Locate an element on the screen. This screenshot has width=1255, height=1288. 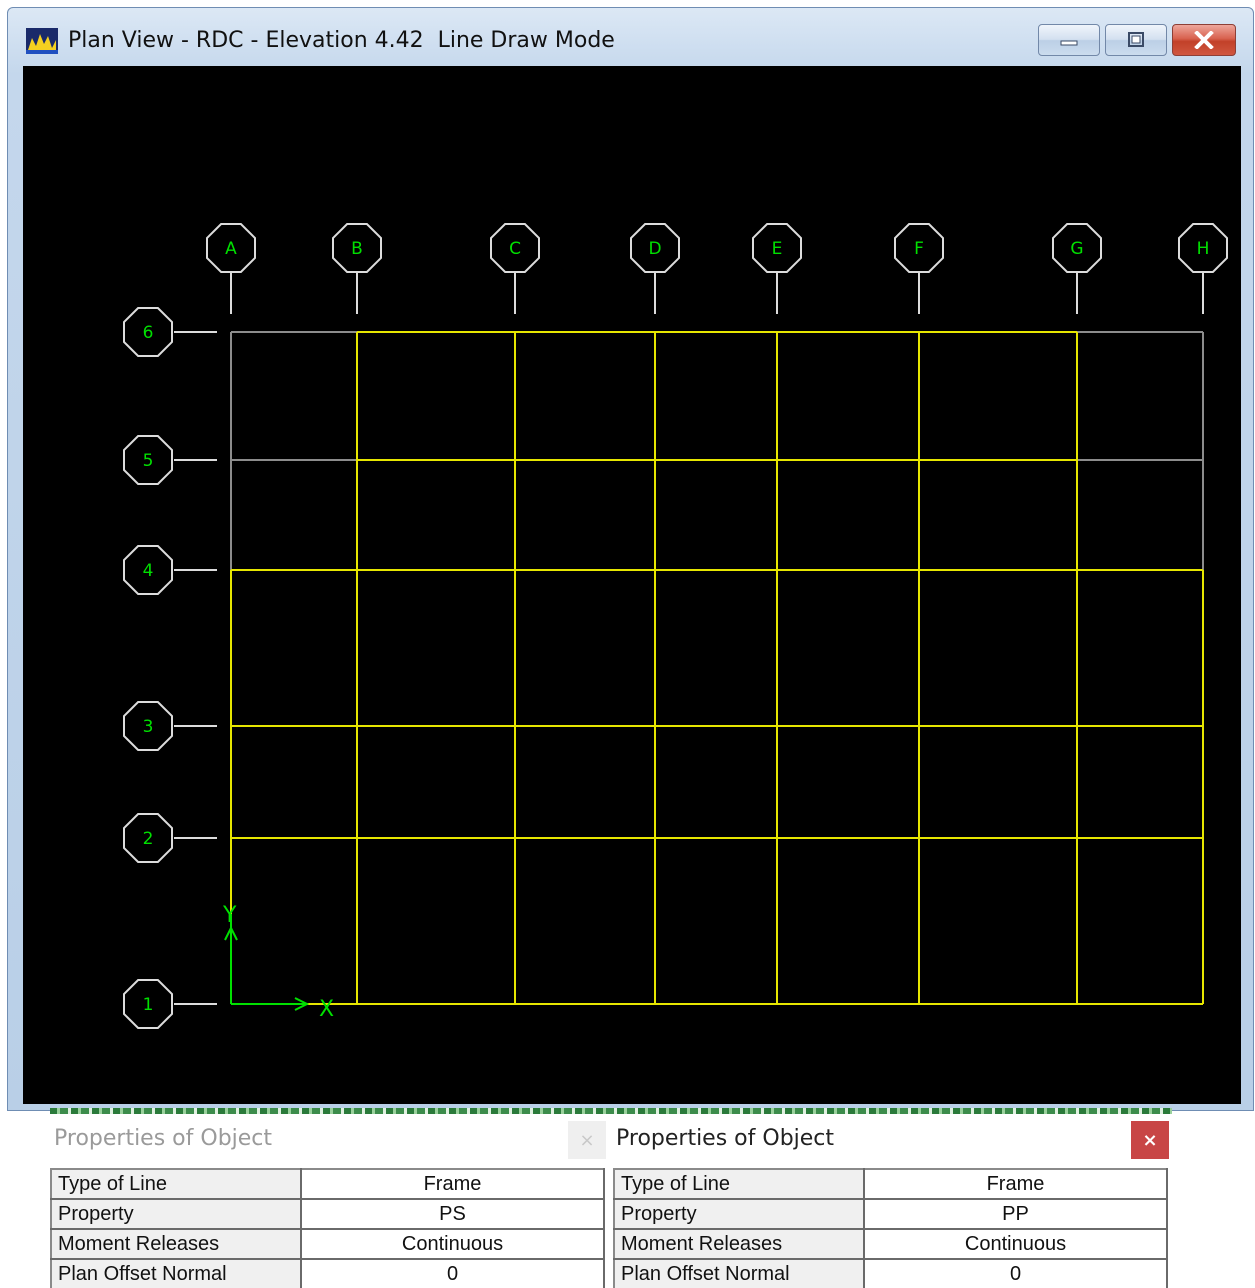
grid-x-C-label: C is located at coordinates (515, 249).